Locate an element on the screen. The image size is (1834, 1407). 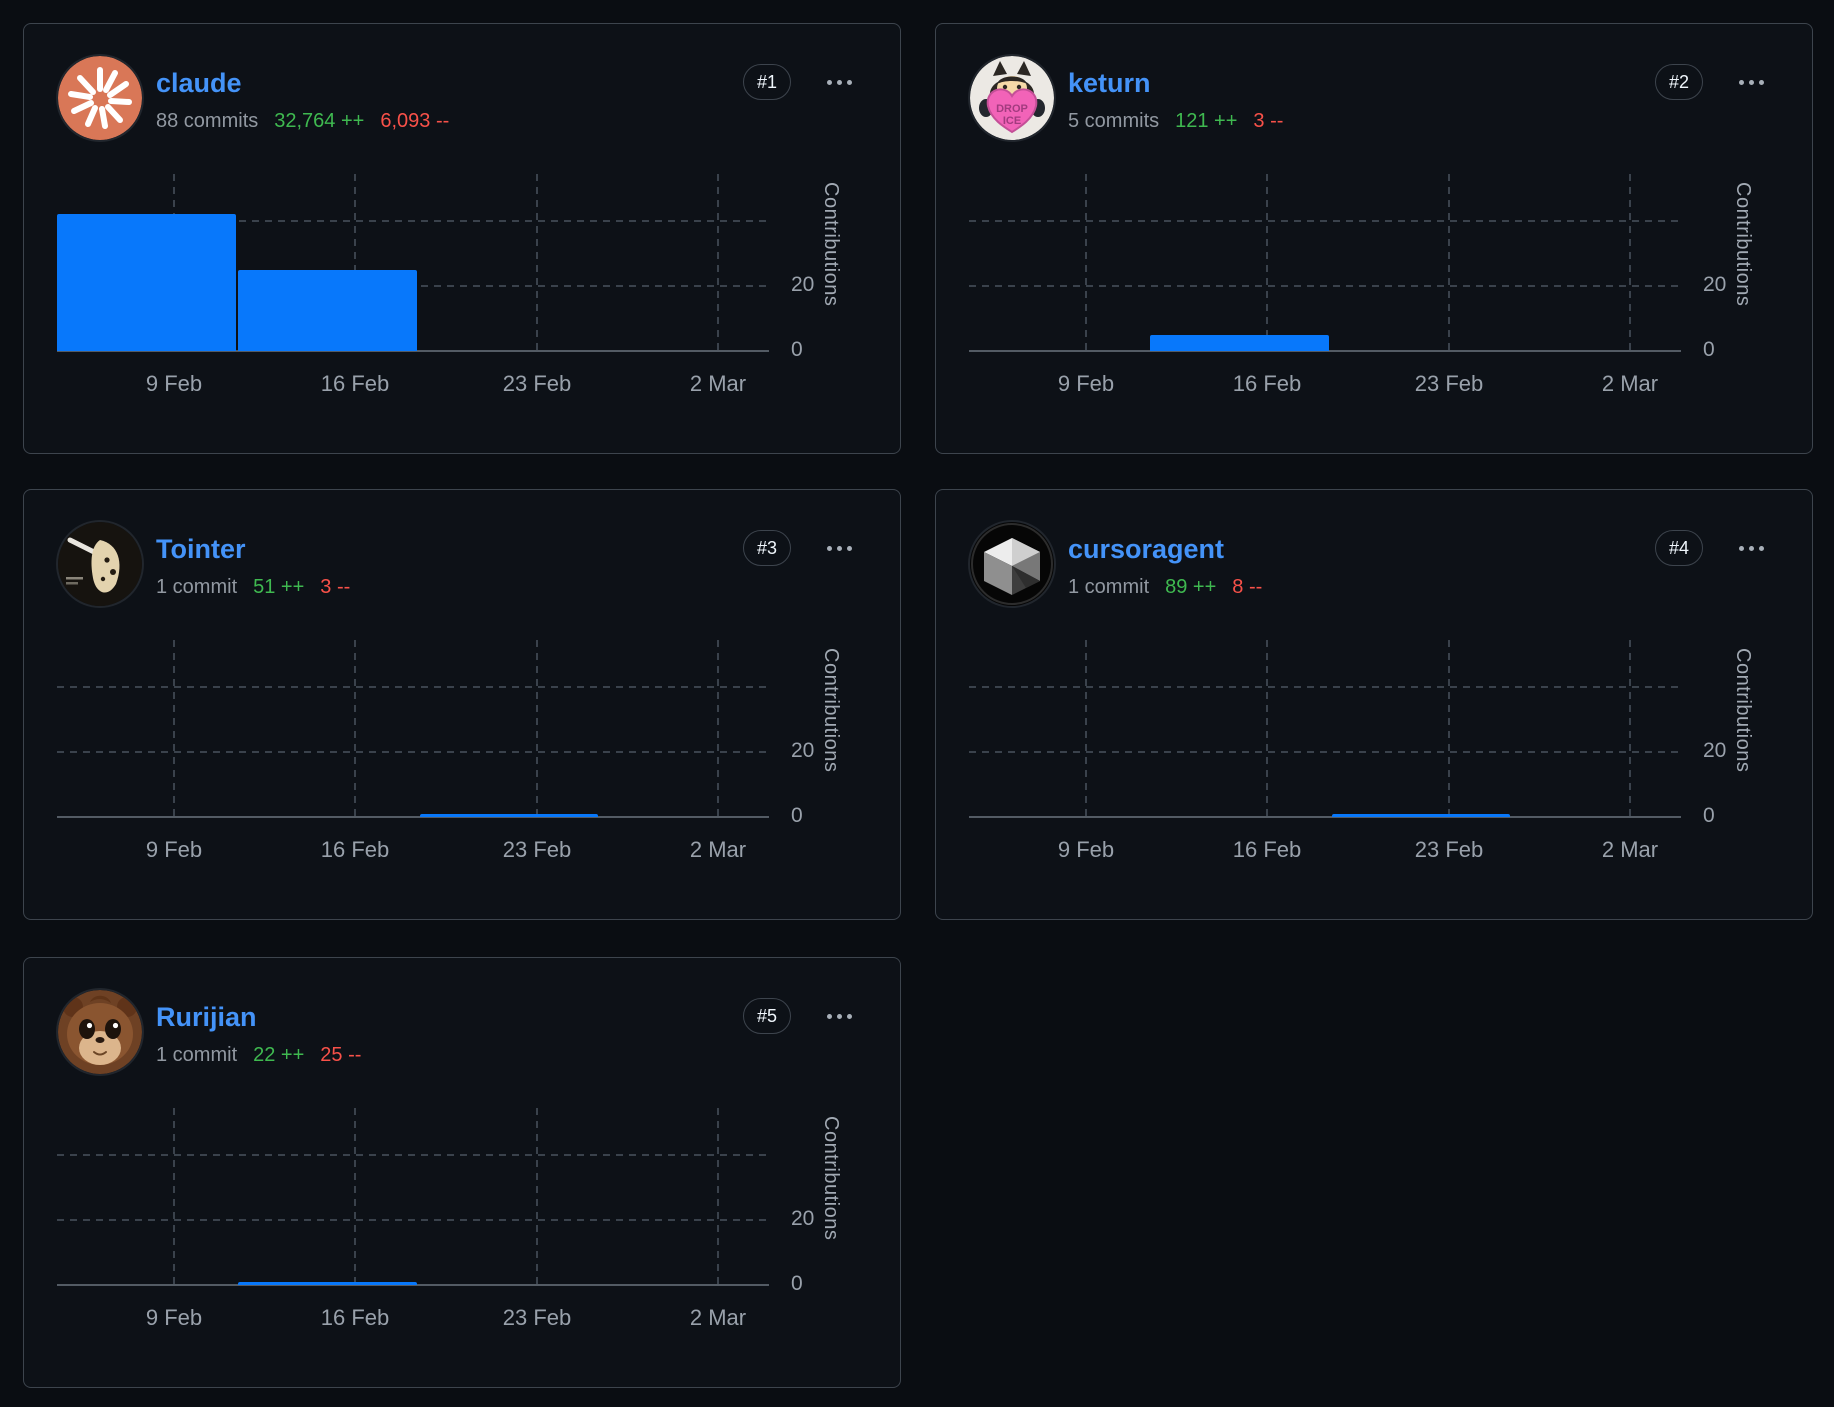
commit-count: 88 commits is located at coordinates (207, 121).